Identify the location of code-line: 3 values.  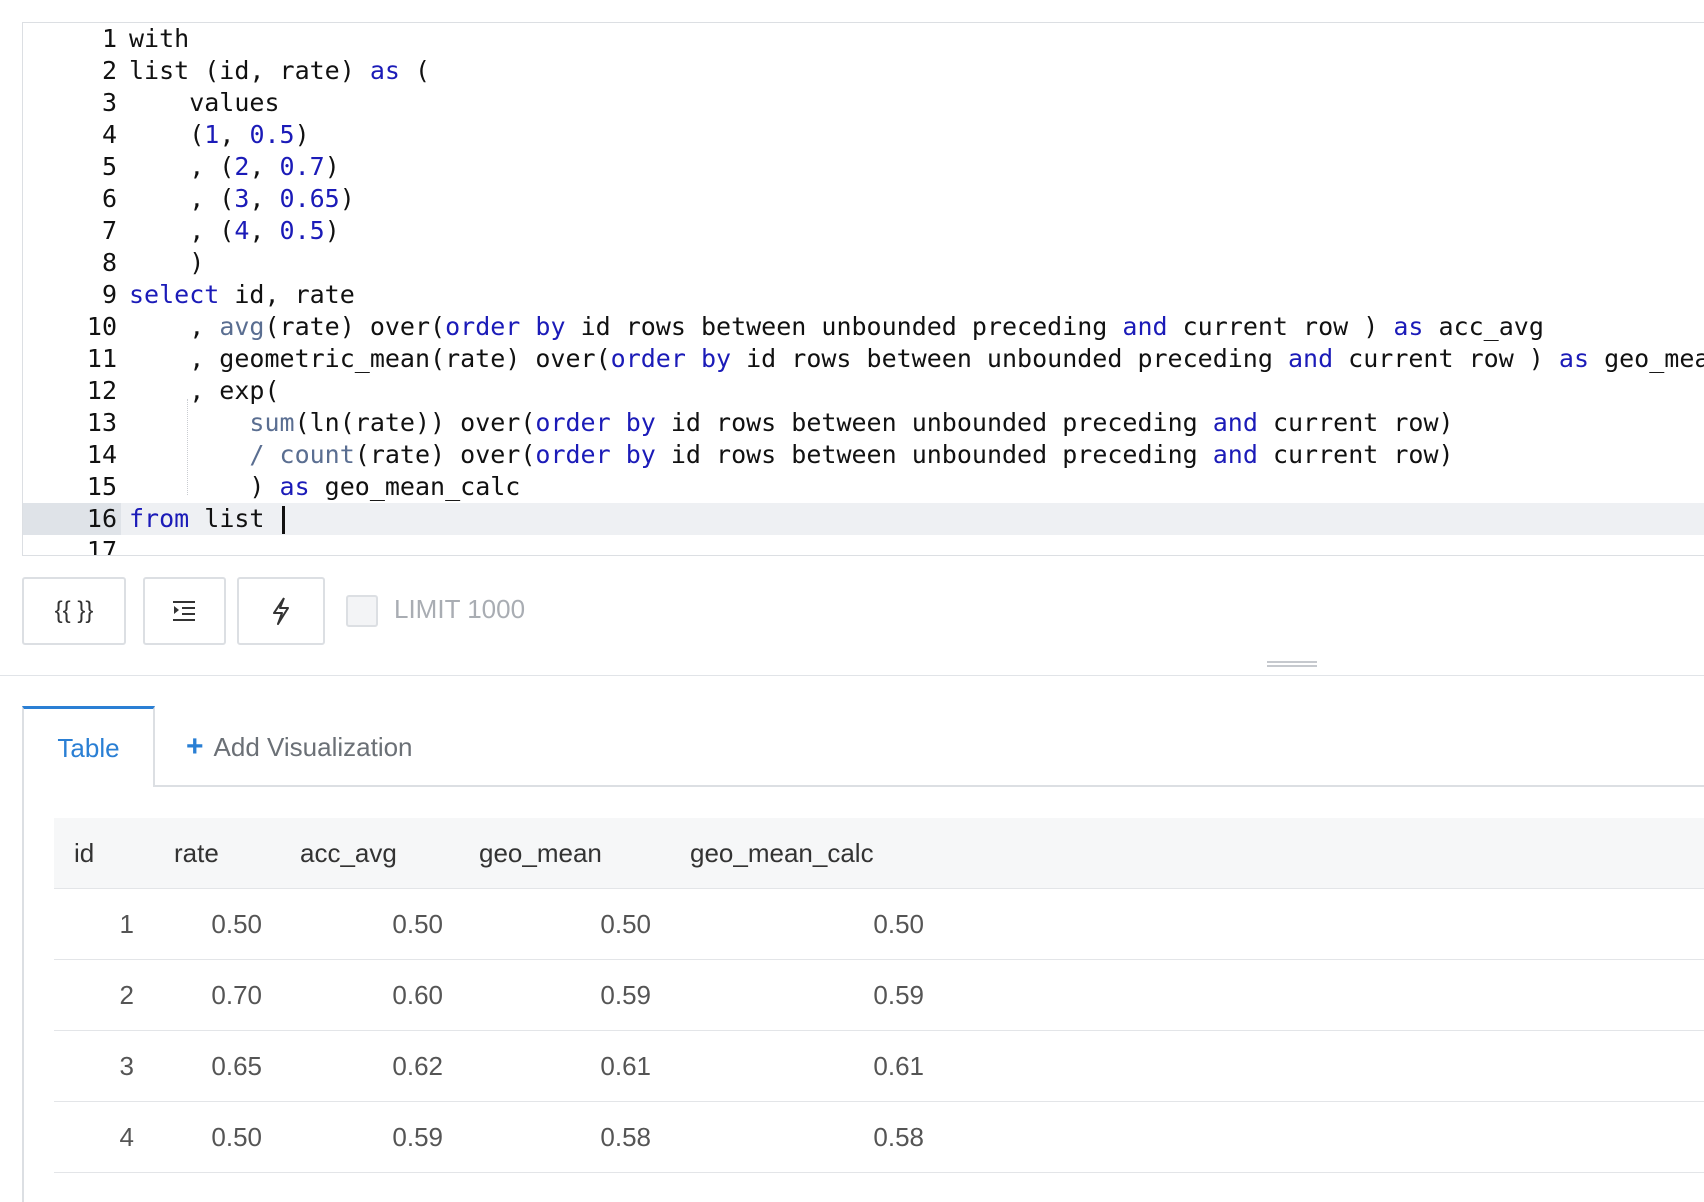
(863, 103).